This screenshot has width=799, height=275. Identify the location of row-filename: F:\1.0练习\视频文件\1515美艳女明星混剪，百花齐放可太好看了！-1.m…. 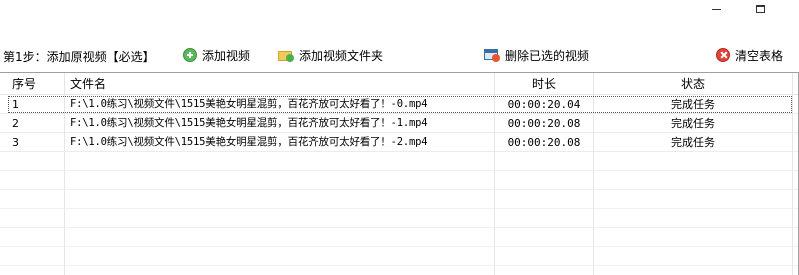
(249, 123).